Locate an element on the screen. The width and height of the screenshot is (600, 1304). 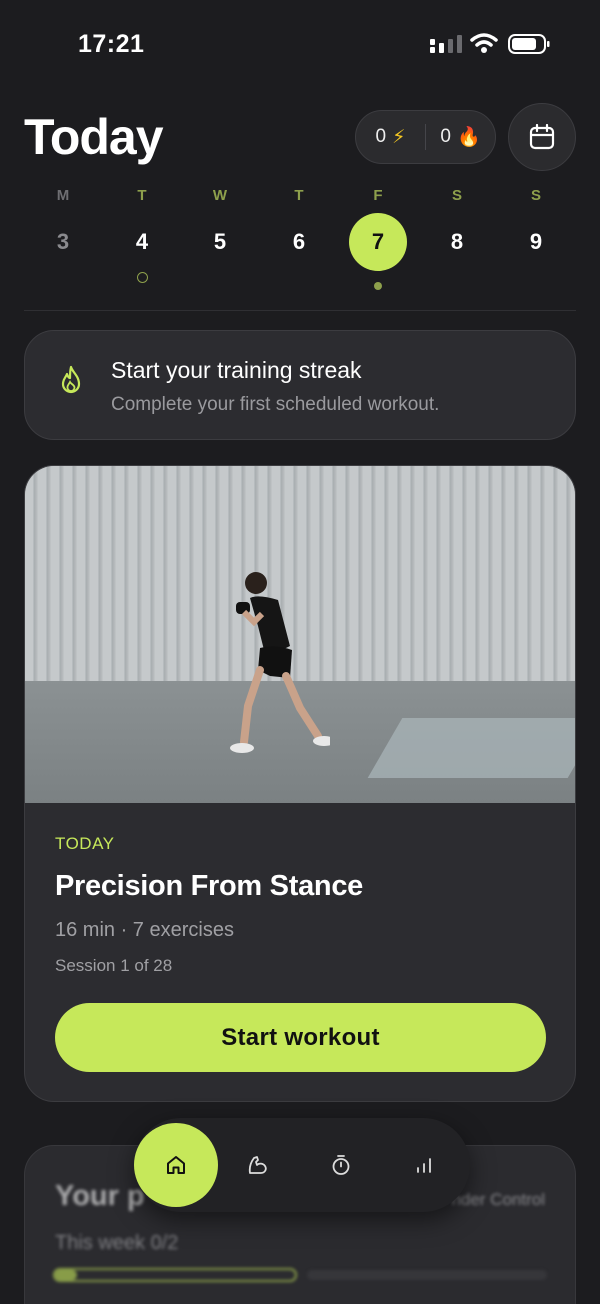
workout-meta: 16 min · 7 exercises is located at coordinates (144, 930).